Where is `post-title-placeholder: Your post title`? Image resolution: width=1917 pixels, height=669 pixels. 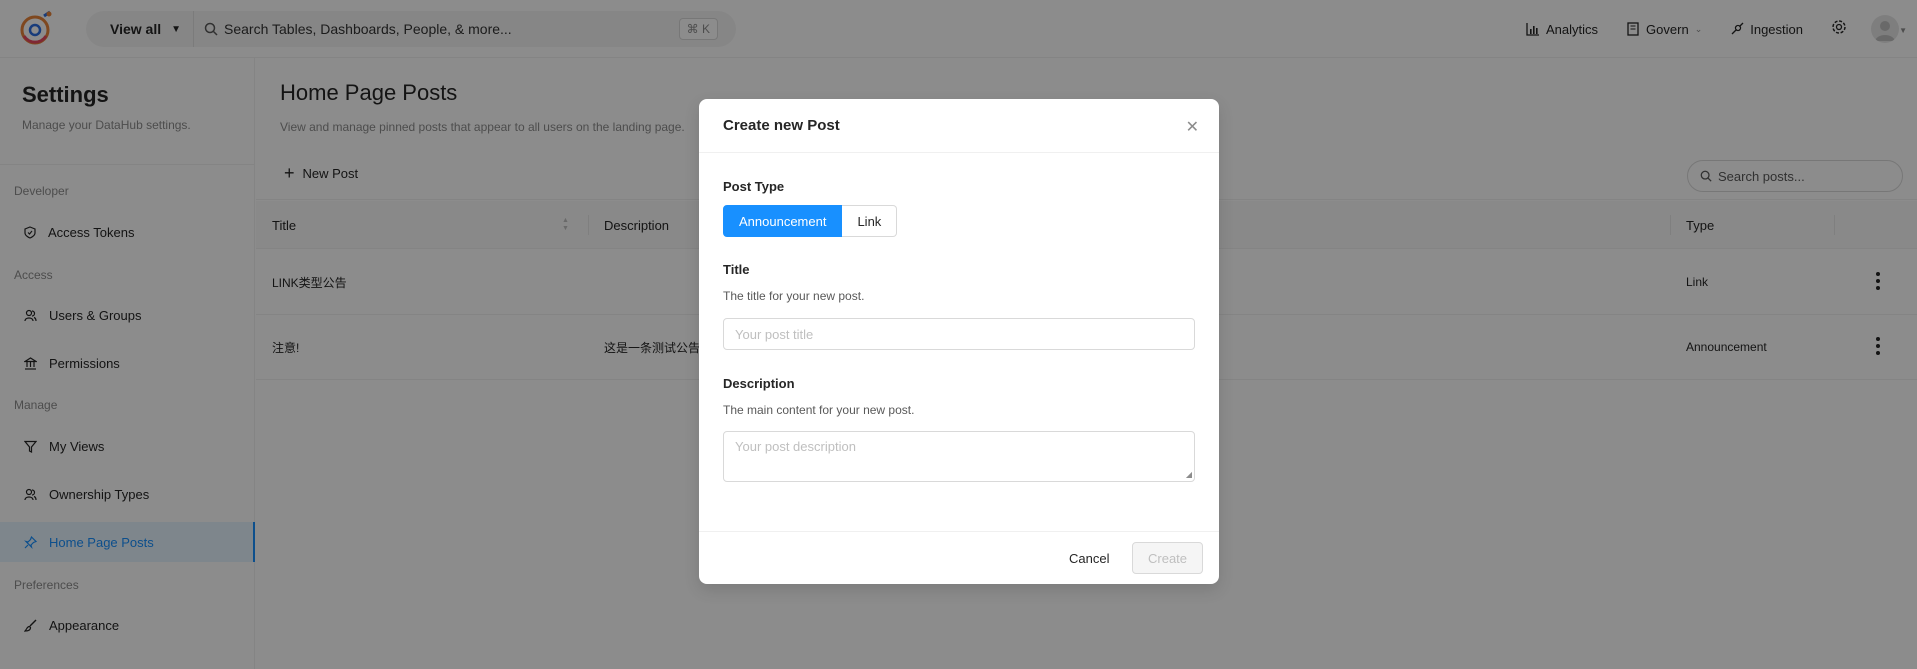 post-title-placeholder: Your post title is located at coordinates (774, 334).